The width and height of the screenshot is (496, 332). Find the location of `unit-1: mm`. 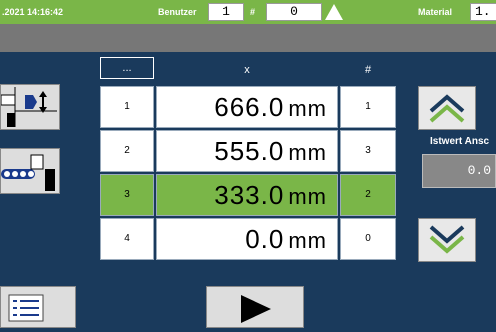

unit-1: mm is located at coordinates (307, 108).